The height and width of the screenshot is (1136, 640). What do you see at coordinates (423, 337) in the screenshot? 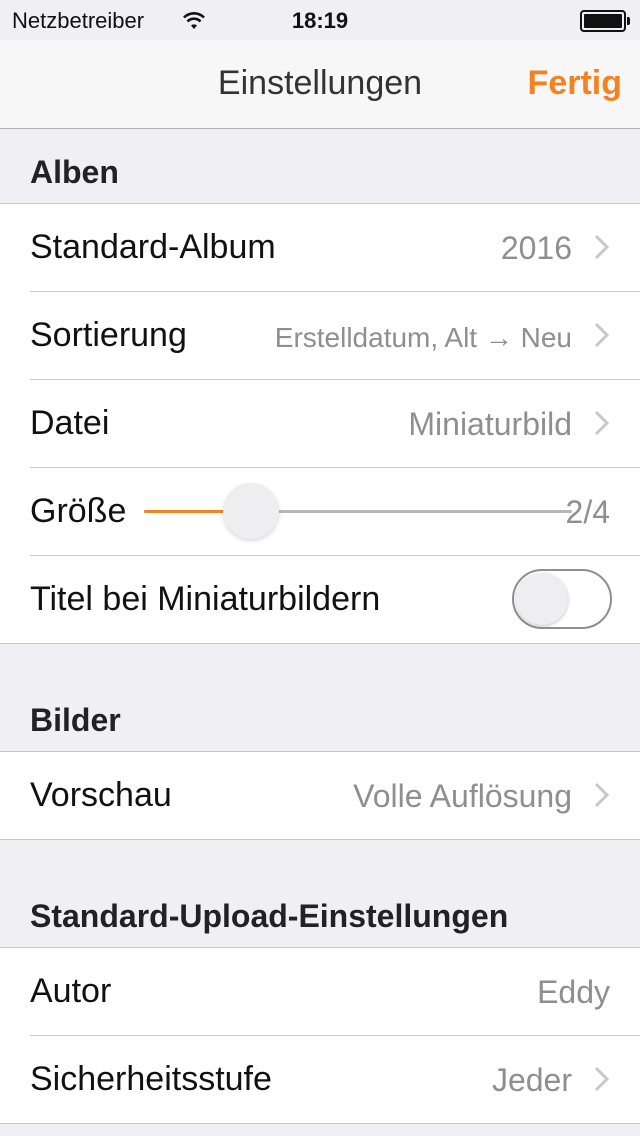
I see `sortierung-value: Erstelldatum, Alt → Neu` at bounding box center [423, 337].